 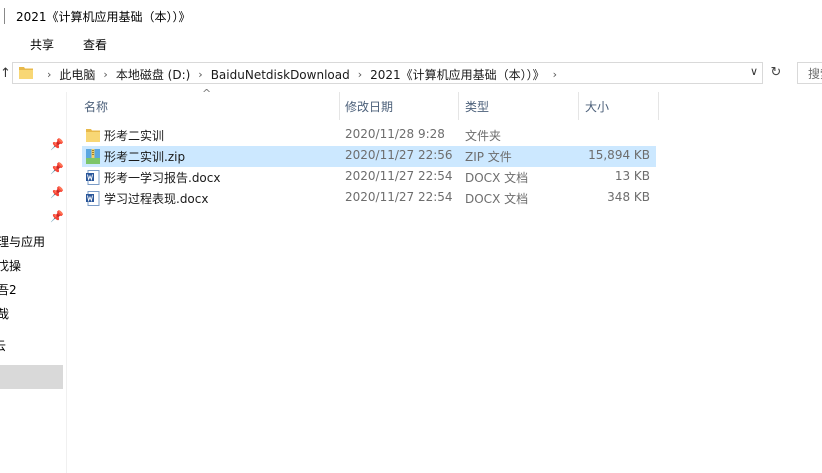 What do you see at coordinates (3, 345) in the screenshot?
I see `nav-item: 云` at bounding box center [3, 345].